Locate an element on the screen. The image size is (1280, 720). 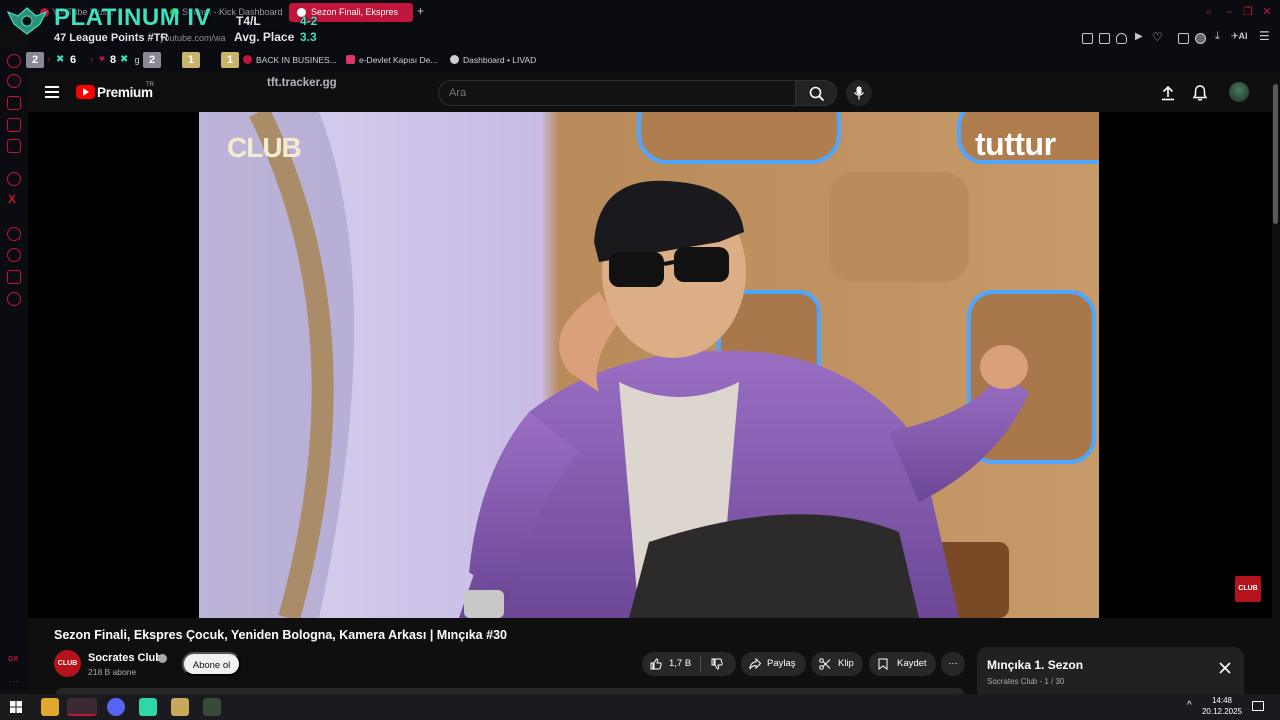
extensions-icon is located at coordinates (1183, 38).